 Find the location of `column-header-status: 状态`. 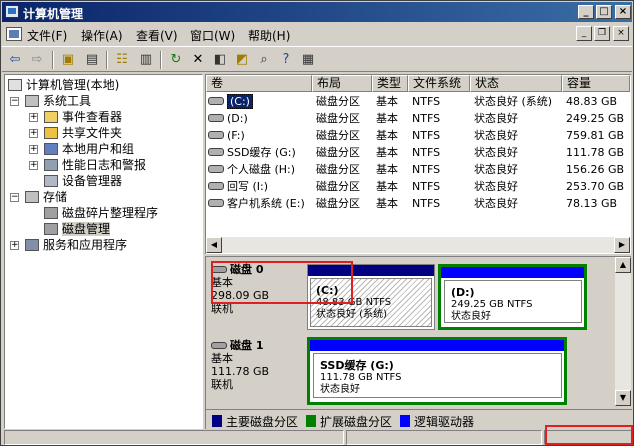

column-header-status: 状态 is located at coordinates (516, 83).